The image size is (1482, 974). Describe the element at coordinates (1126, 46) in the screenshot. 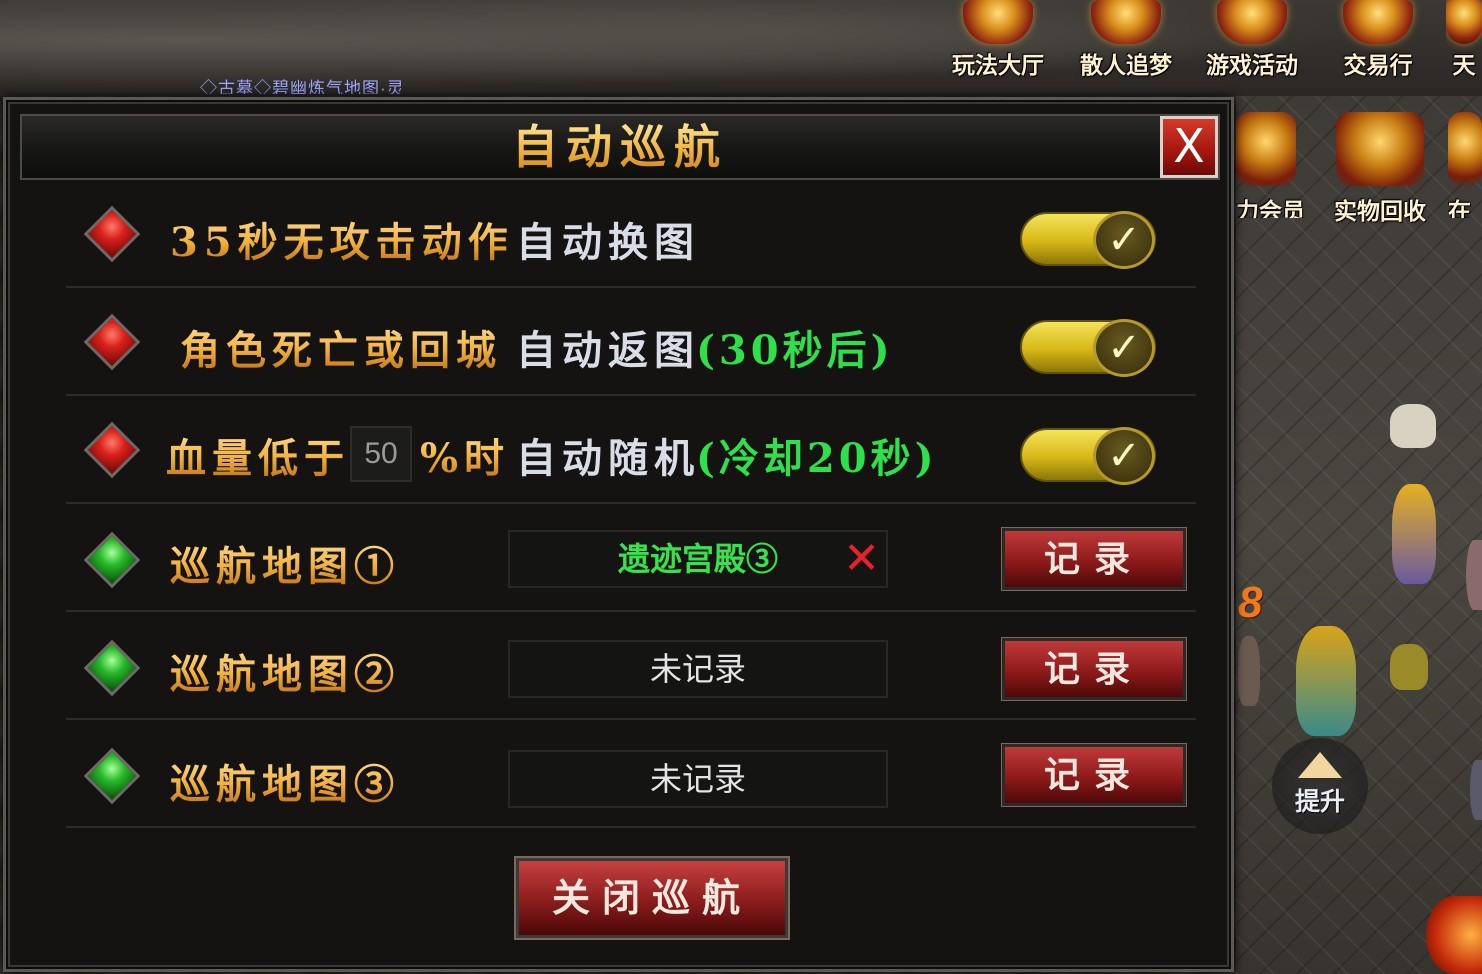

I see `menu-solo-dream: 散人追梦` at that location.